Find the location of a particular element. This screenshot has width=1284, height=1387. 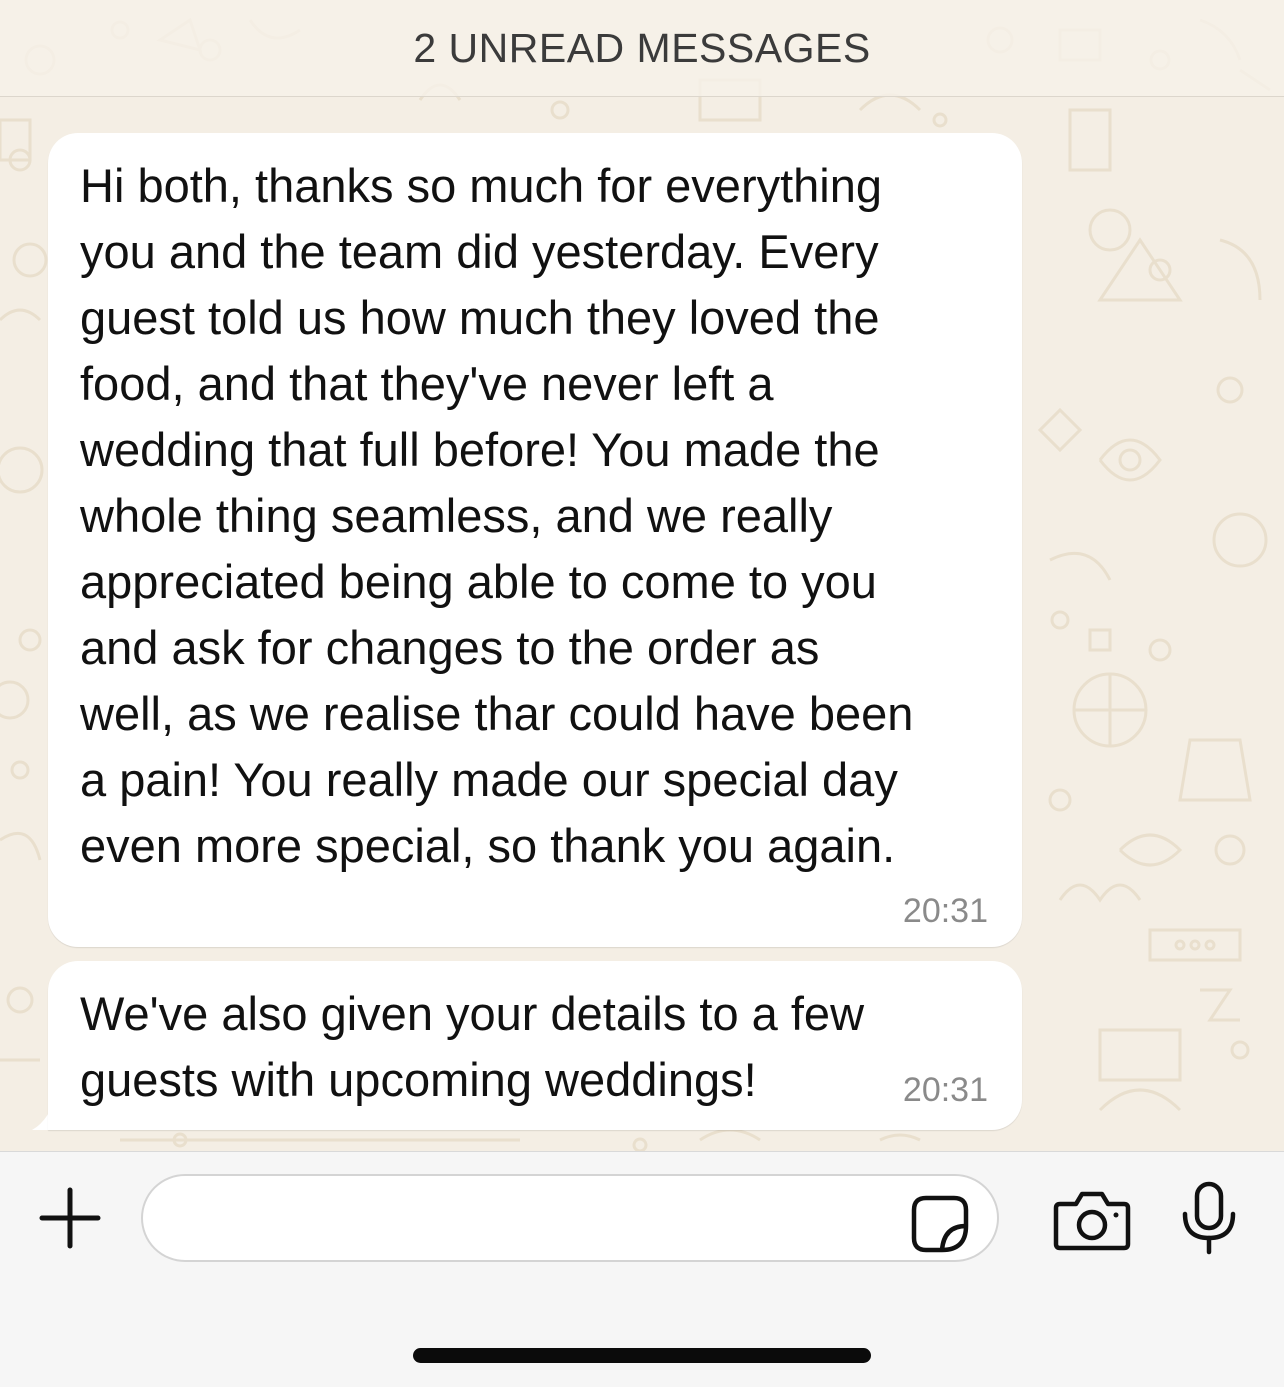

unread-messages-label: 2 UNREAD MESSAGES is located at coordinates (642, 47).